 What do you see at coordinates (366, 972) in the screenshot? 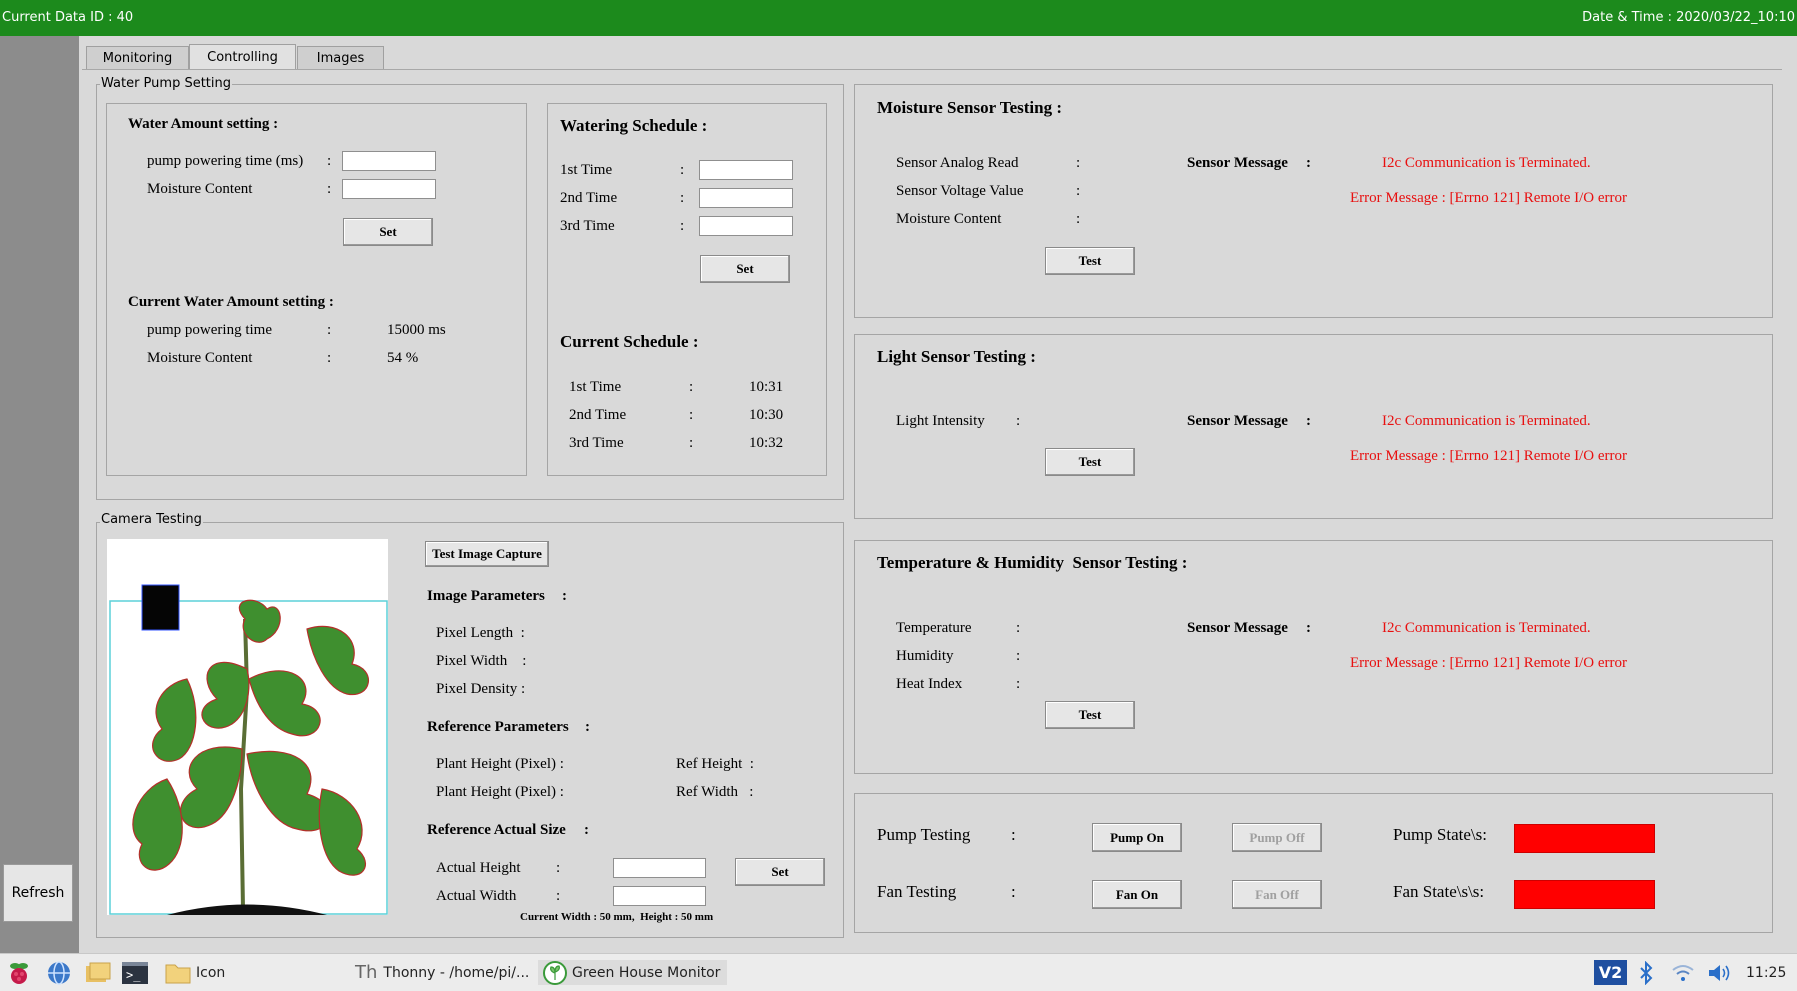
I see `thonny-icon: Th` at bounding box center [366, 972].